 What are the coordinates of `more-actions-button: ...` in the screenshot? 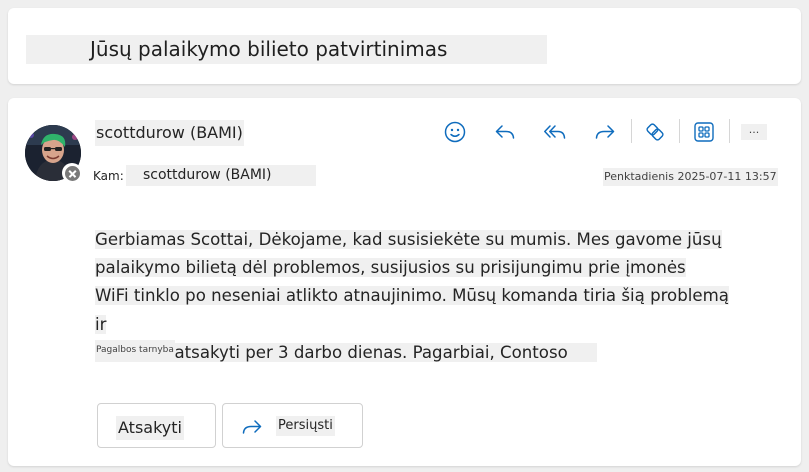 It's located at (754, 132).